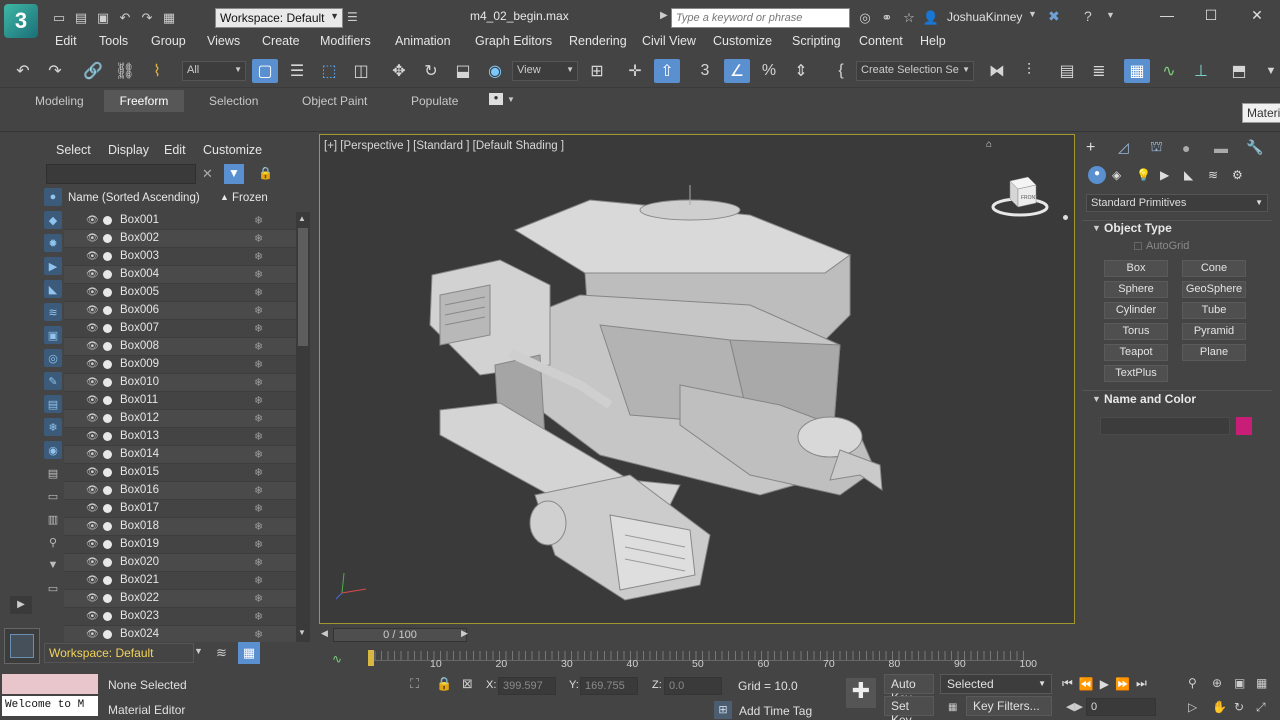 Image resolution: width=1280 pixels, height=720 pixels. What do you see at coordinates (909, 689) in the screenshot?
I see `auto-key-button: Auto Key` at bounding box center [909, 689].